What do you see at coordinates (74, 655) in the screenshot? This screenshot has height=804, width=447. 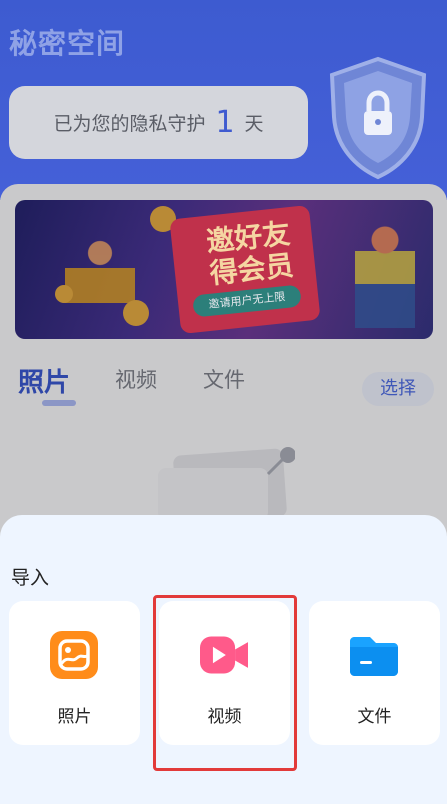 I see `photo-gallery-icon` at bounding box center [74, 655].